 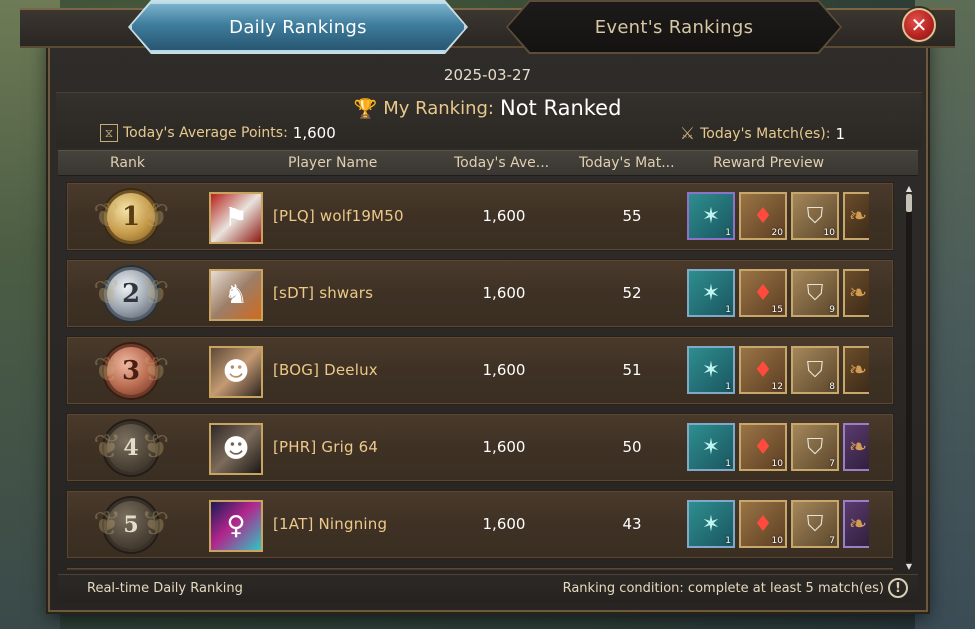 What do you see at coordinates (365, 108) in the screenshot?
I see `trophy-icon: 🏆` at bounding box center [365, 108].